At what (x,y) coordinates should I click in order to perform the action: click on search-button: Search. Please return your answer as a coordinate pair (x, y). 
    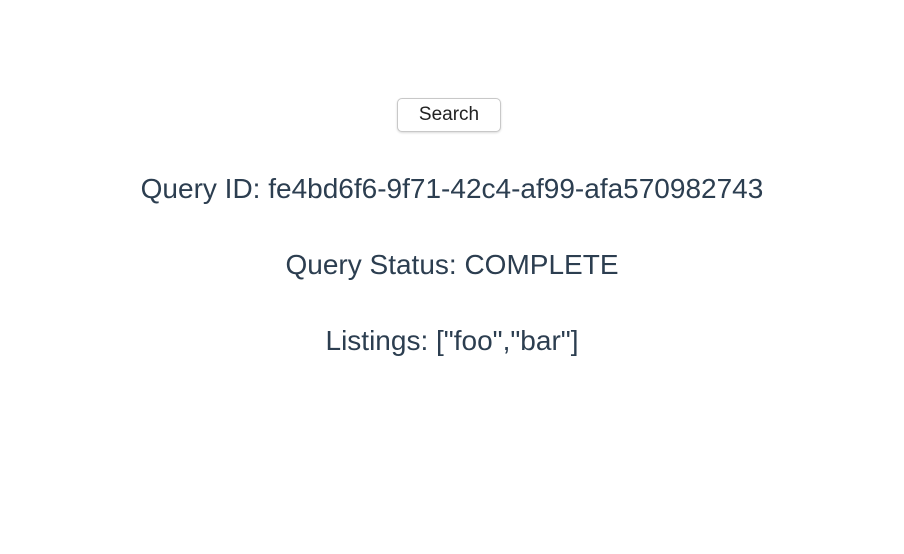
    Looking at the image, I should click on (449, 115).